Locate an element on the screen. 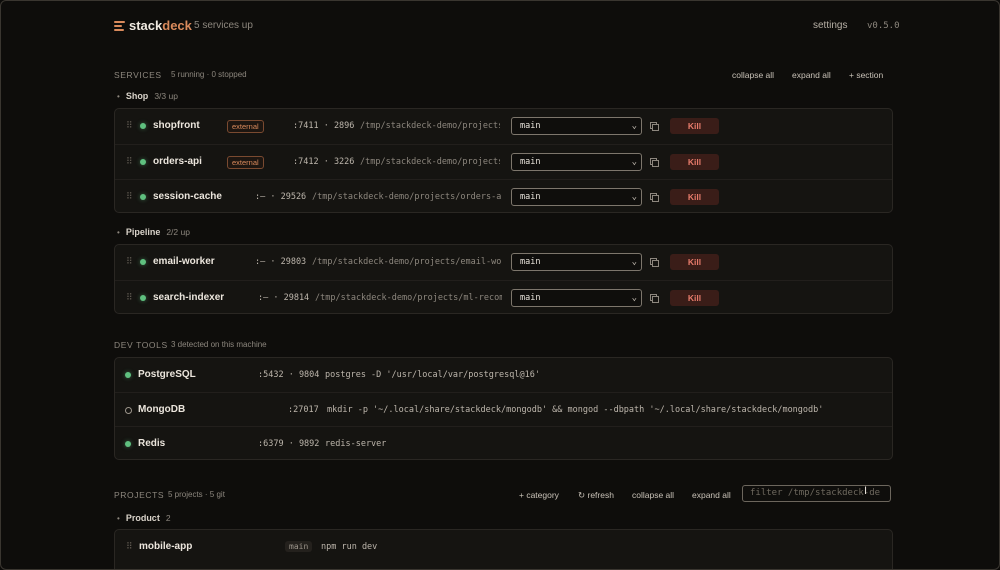 The height and width of the screenshot is (570, 1000). port-pid: :7412 · 3226 is located at coordinates (324, 162).